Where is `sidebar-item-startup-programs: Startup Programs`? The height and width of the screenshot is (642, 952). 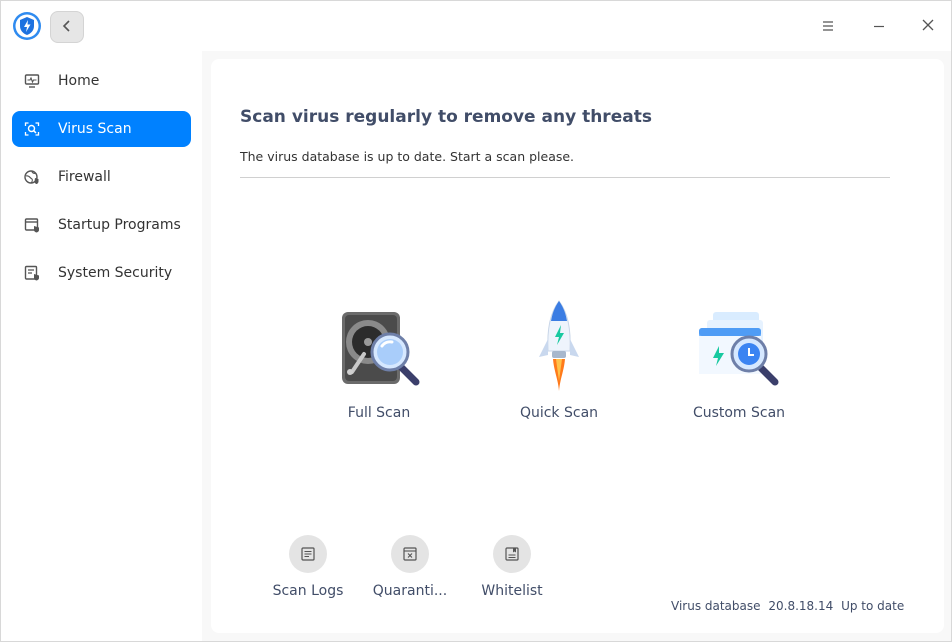 sidebar-item-startup-programs: Startup Programs is located at coordinates (101, 225).